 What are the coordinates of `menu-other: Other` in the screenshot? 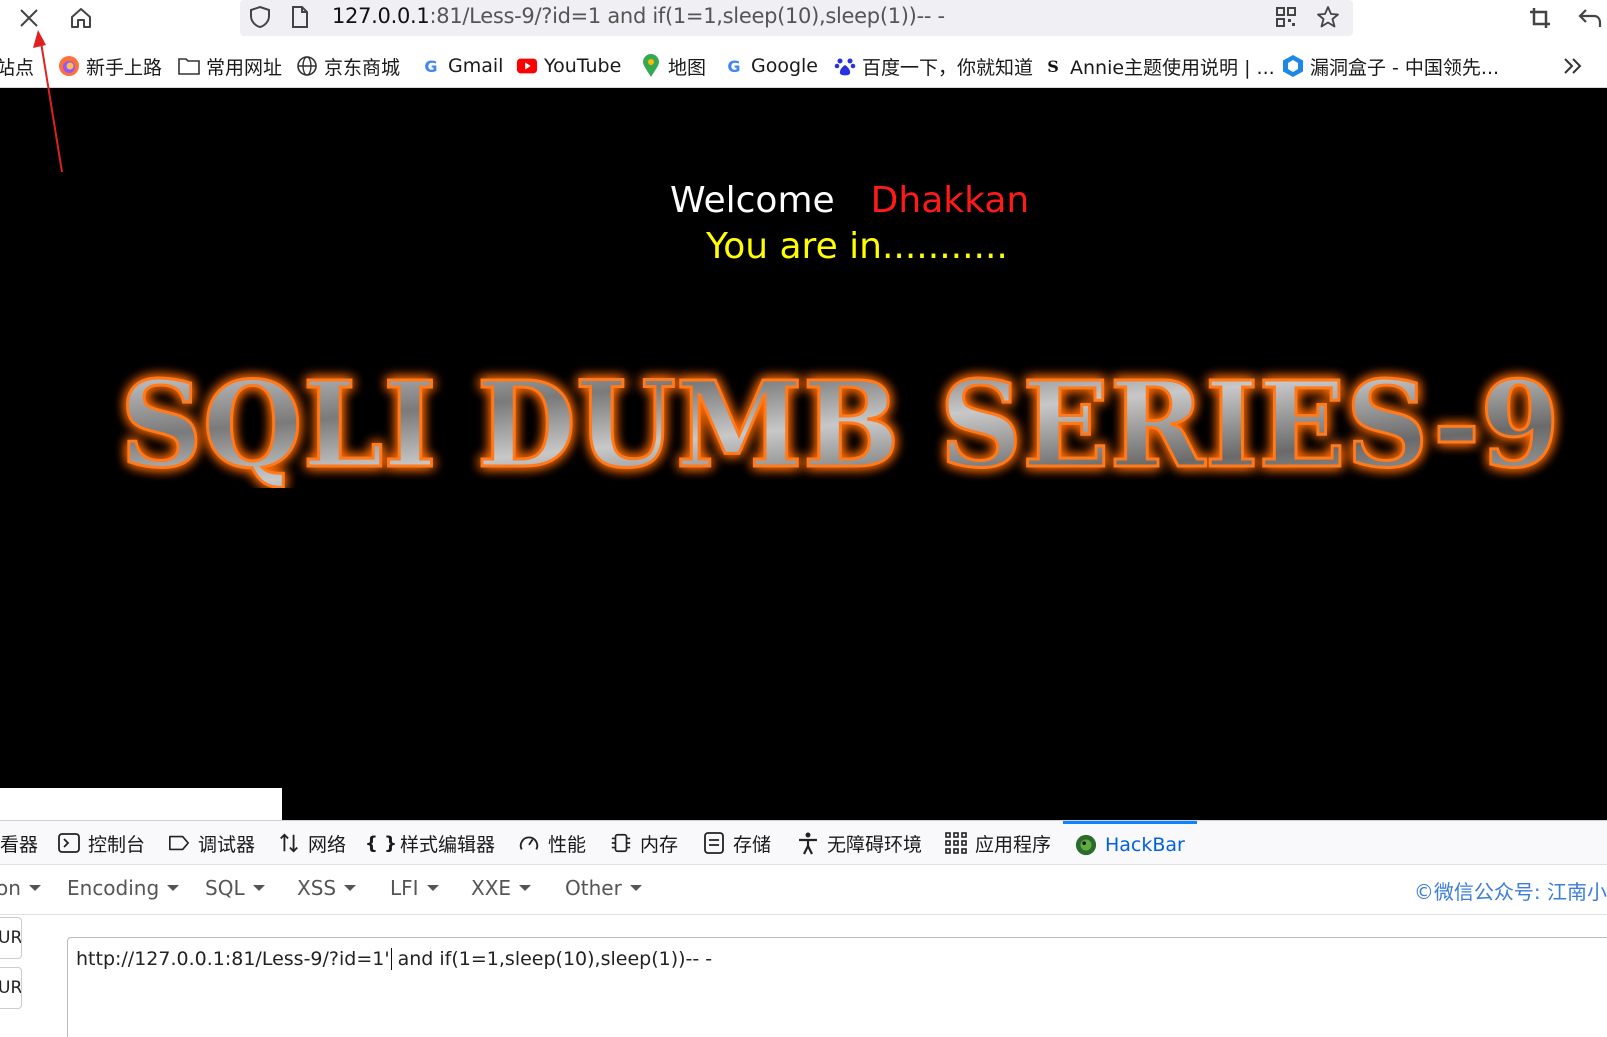 It's located at (603, 888).